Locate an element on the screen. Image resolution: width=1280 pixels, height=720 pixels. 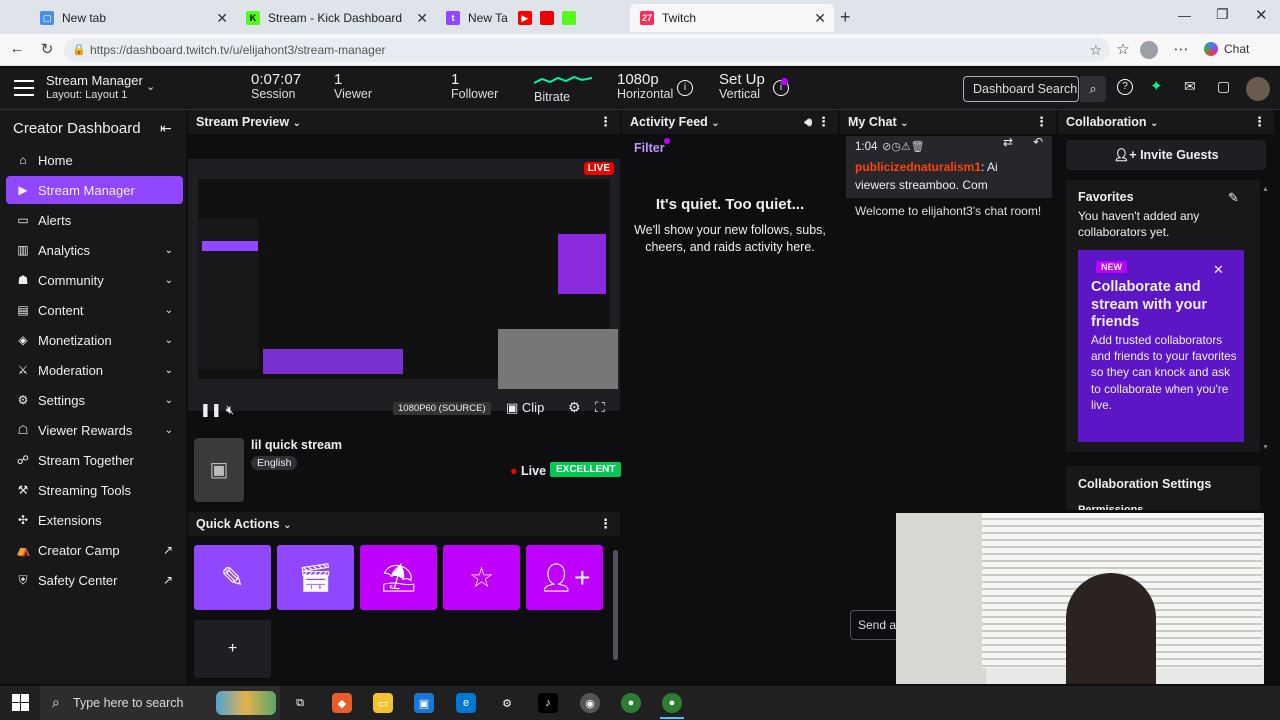
edge-icon: e is located at coordinates (466, 703).